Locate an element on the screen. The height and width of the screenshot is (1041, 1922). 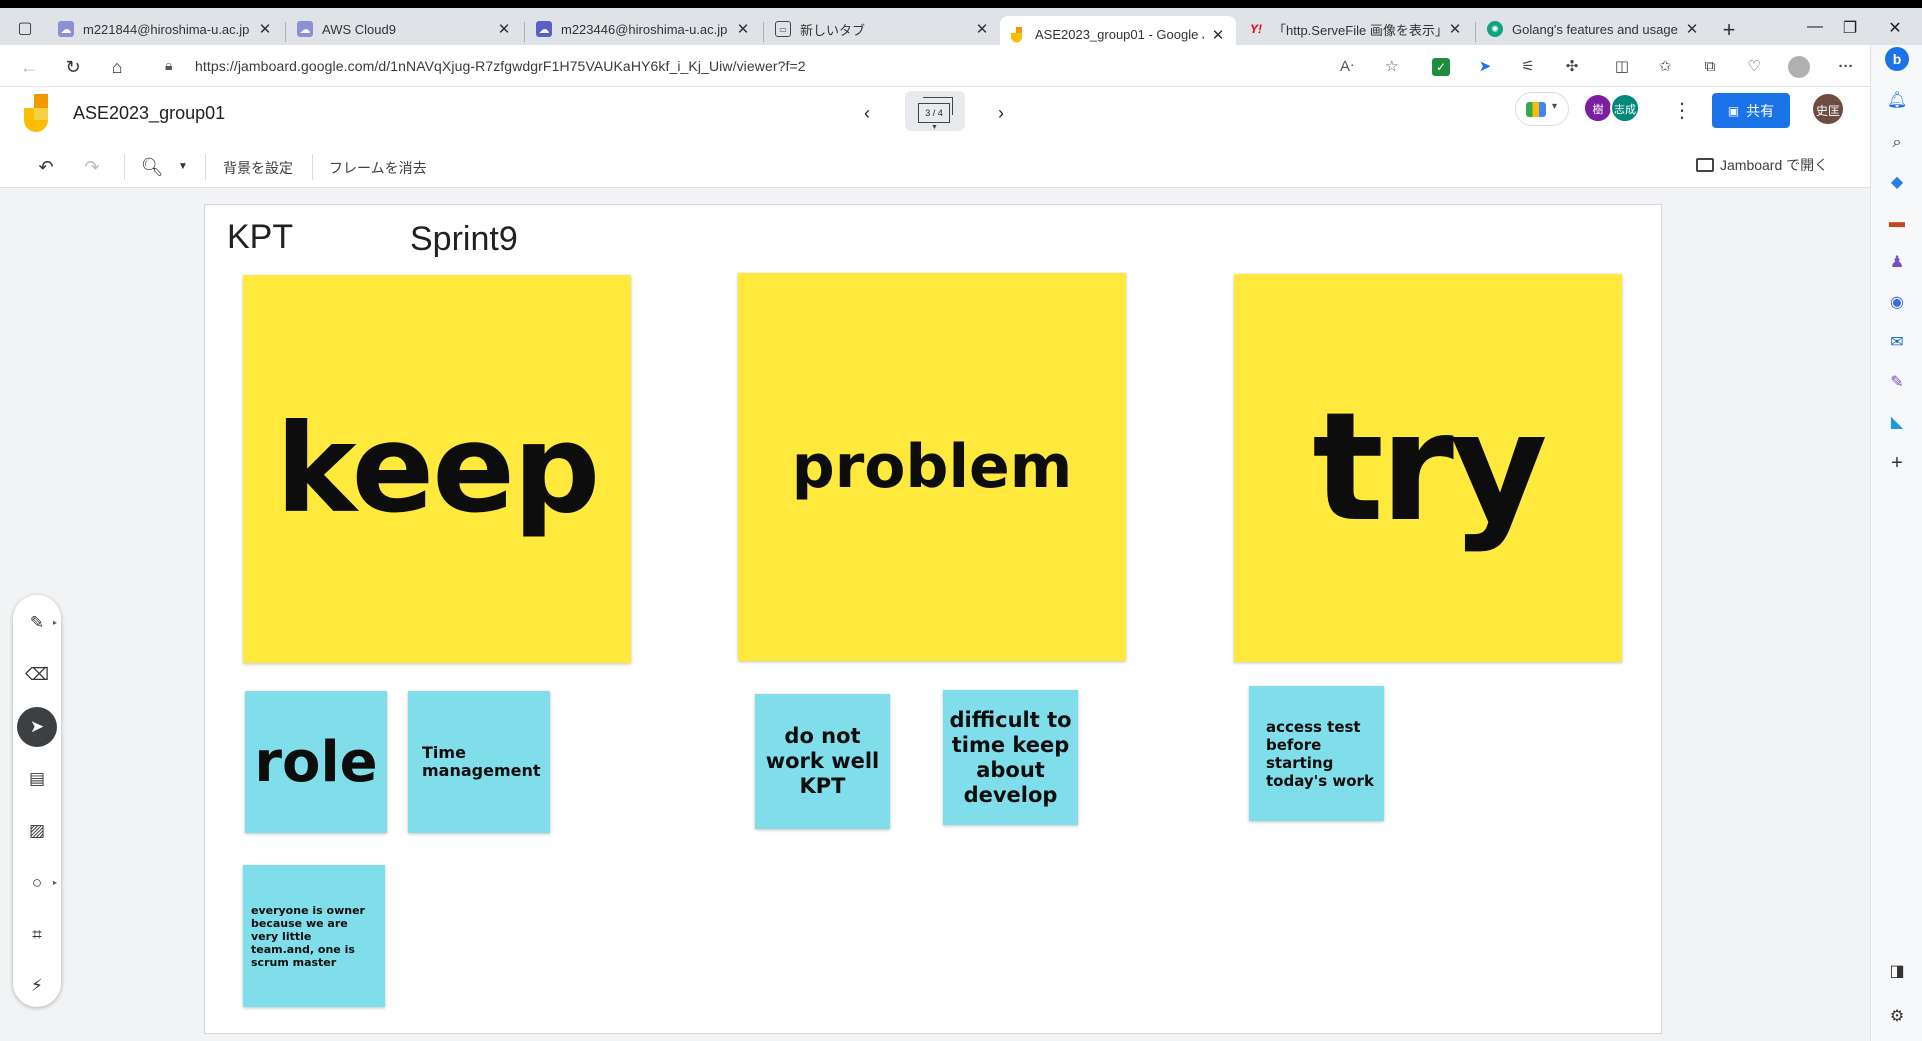
previous-frame-button: ‹ is located at coordinates (867, 113).